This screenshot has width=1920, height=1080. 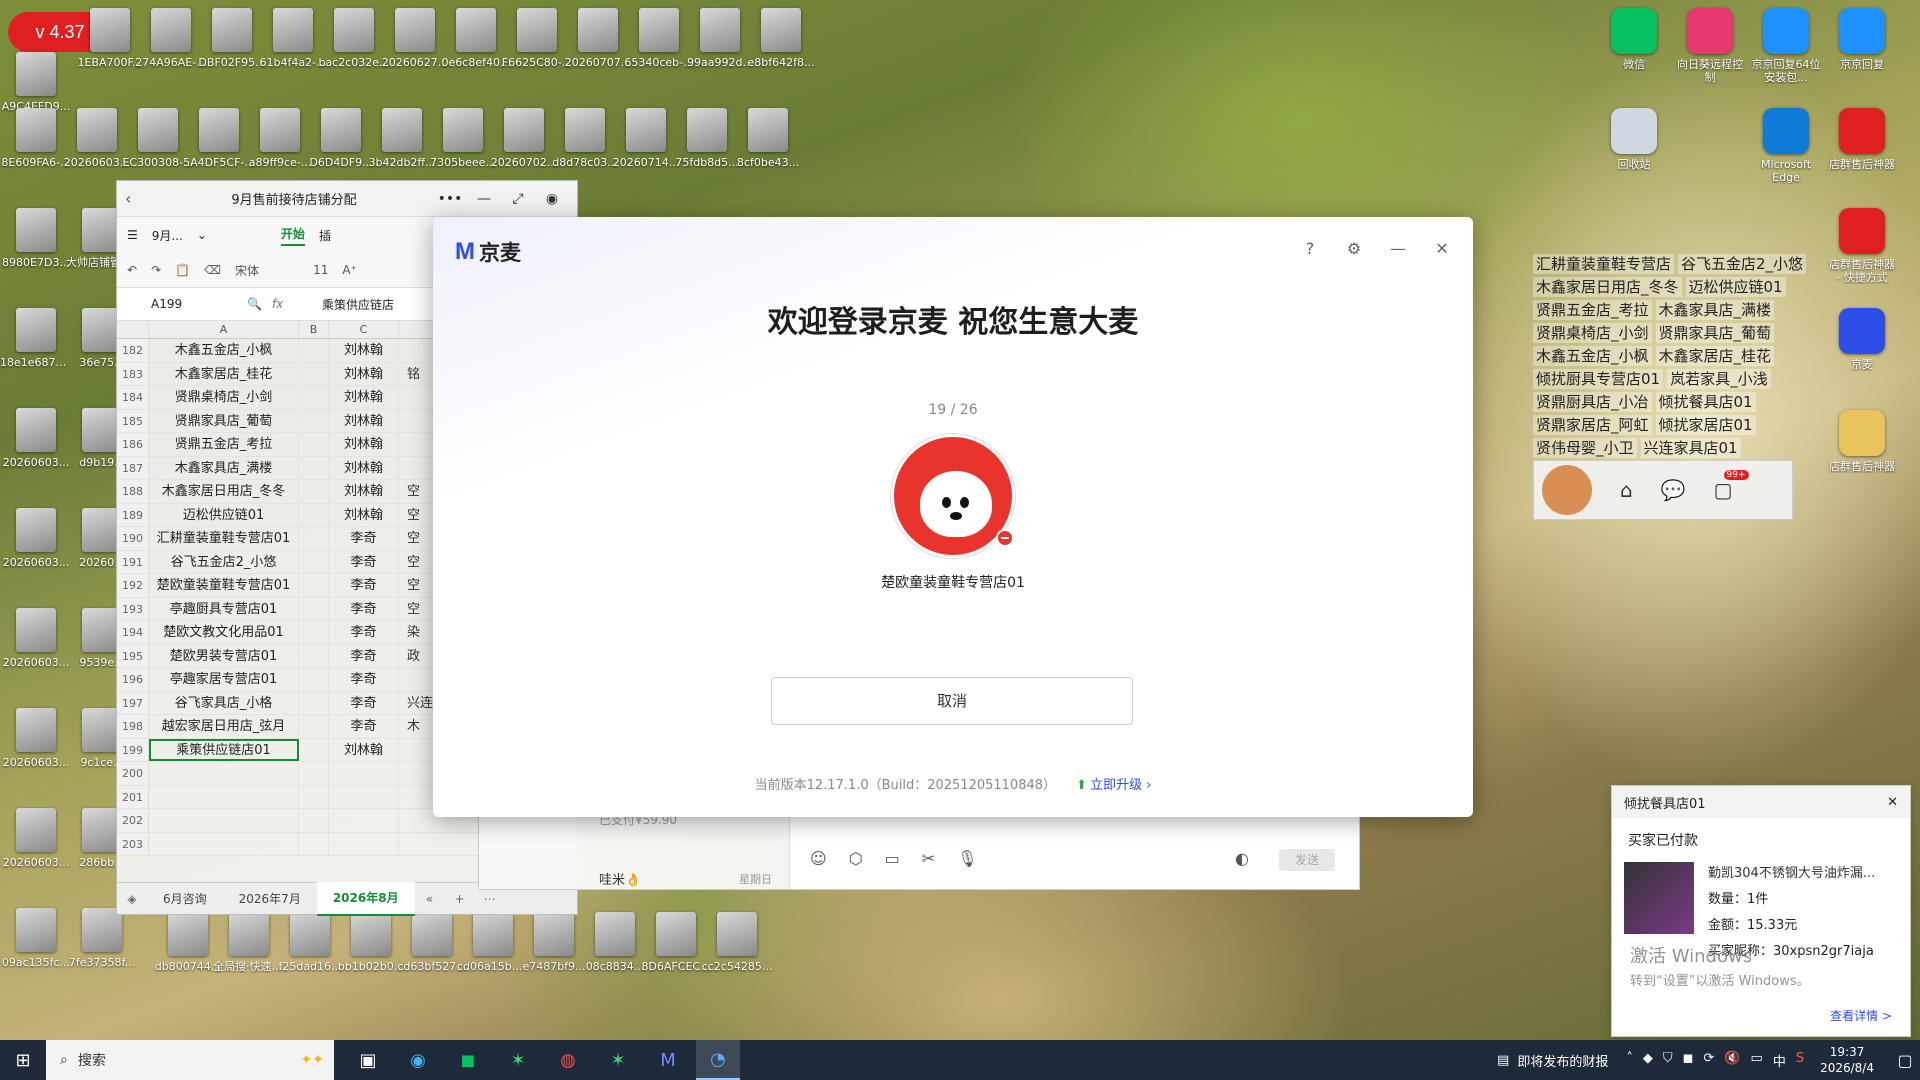 I want to click on row-number: 187, so click(x=133, y=467).